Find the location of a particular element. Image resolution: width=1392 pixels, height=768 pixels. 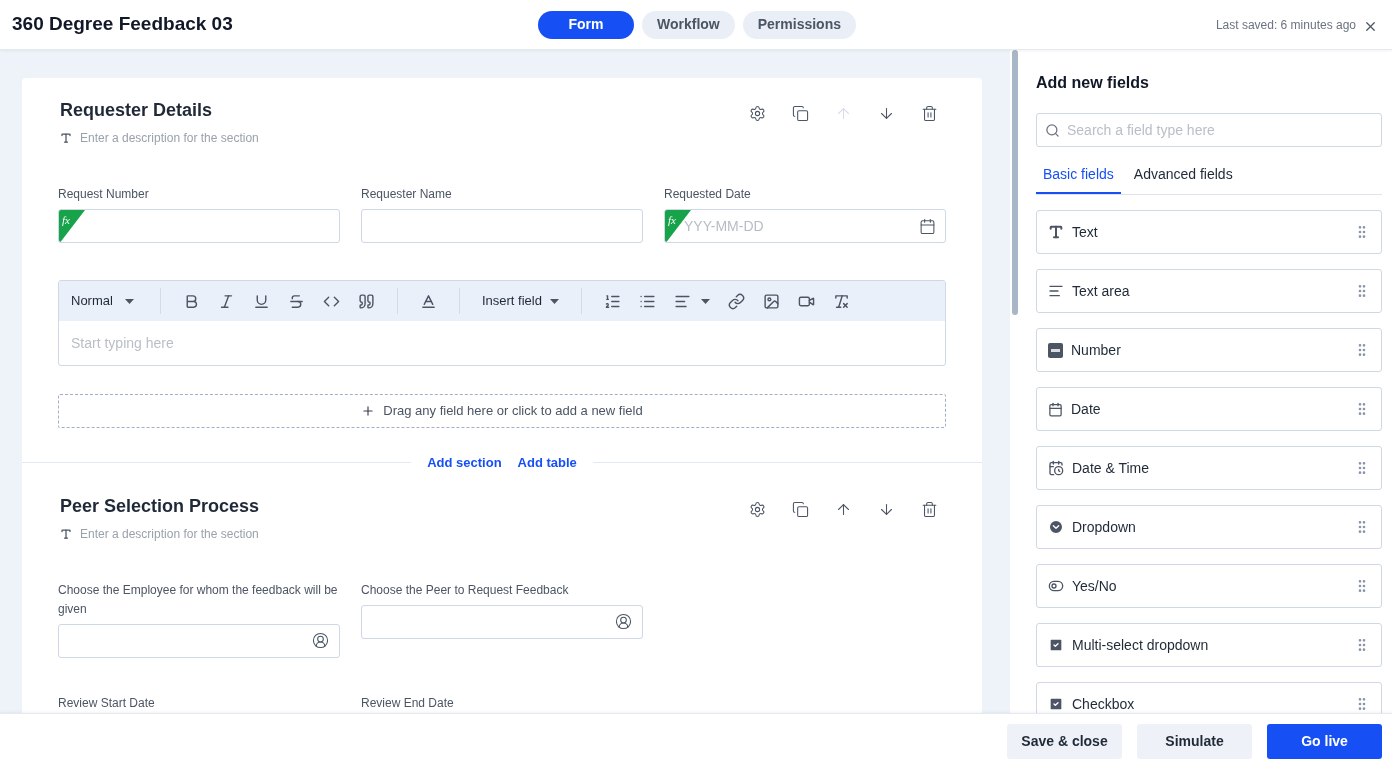

field-type-item: Yes/No is located at coordinates (1209, 586).